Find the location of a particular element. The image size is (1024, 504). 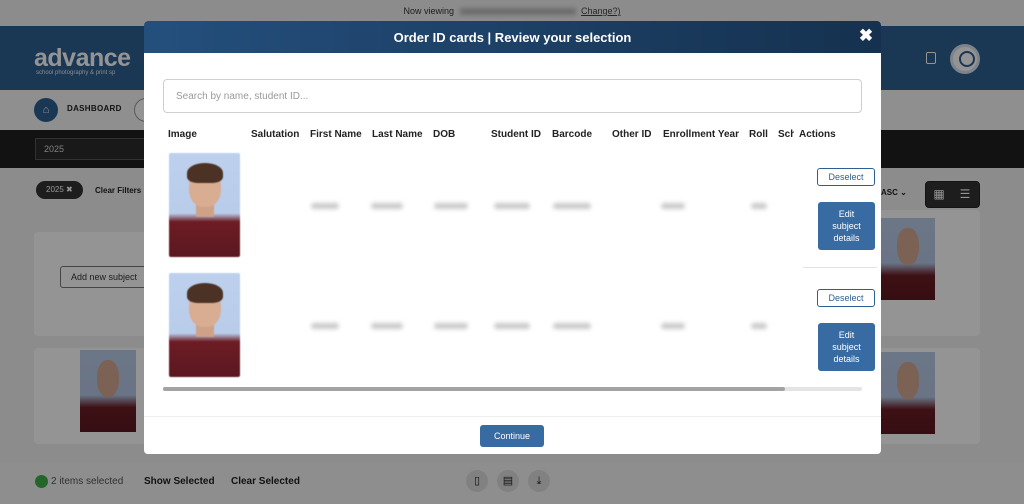

column-image: Image is located at coordinates (182, 134).